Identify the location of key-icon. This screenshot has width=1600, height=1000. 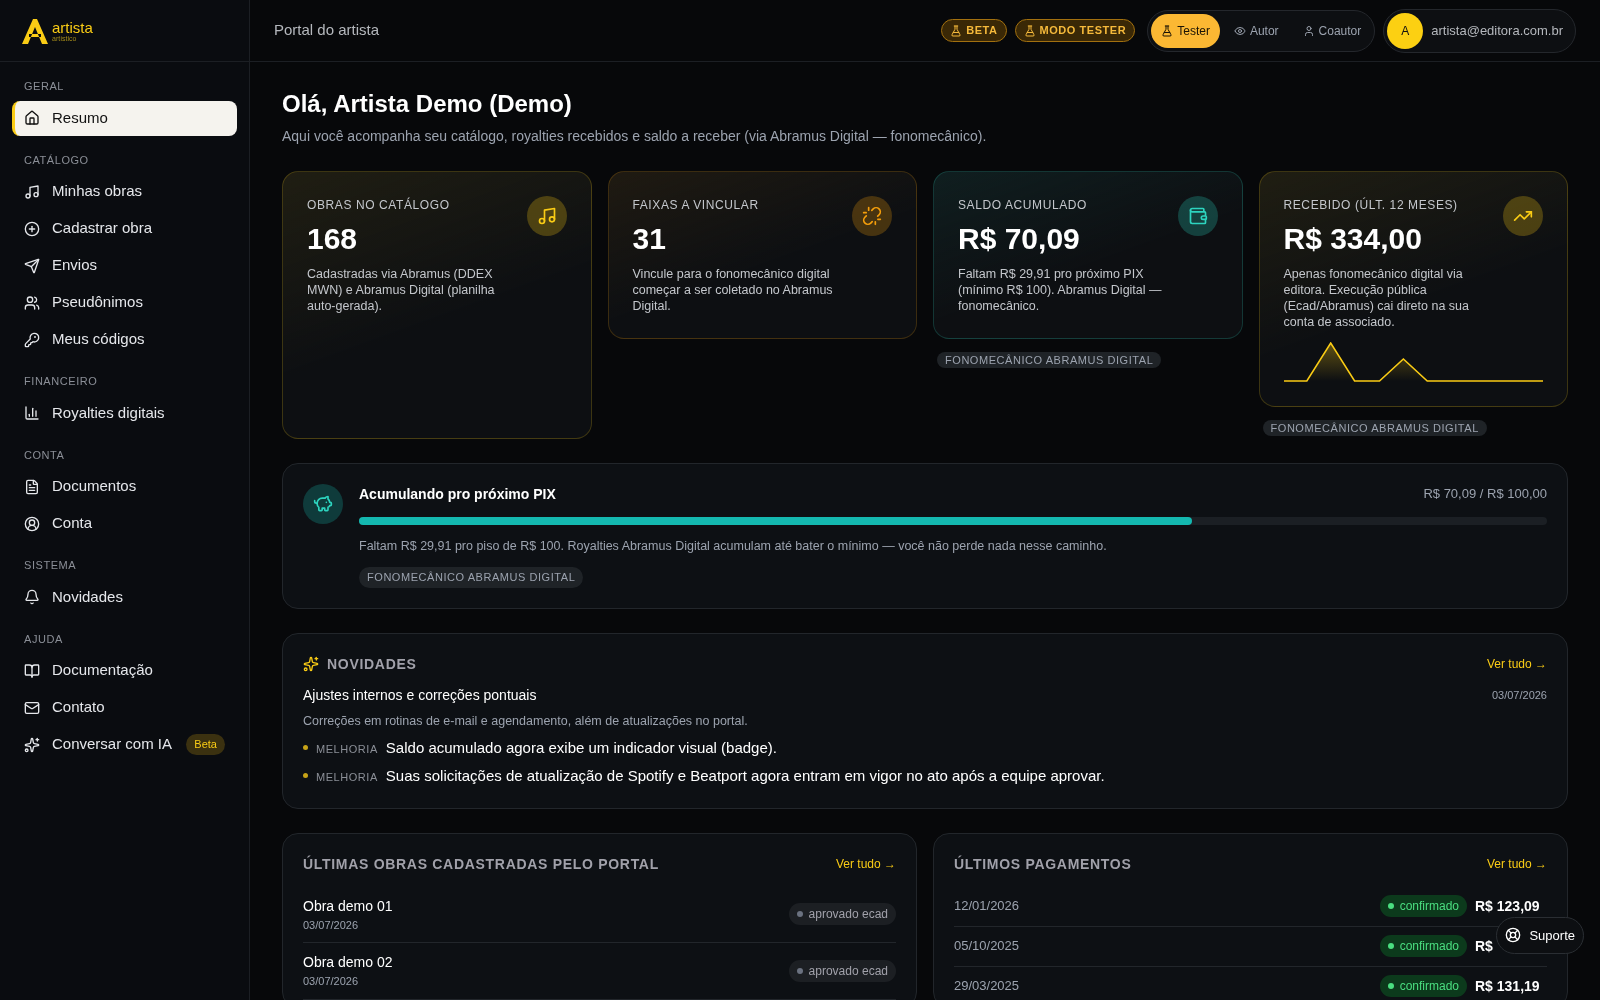
(32, 339).